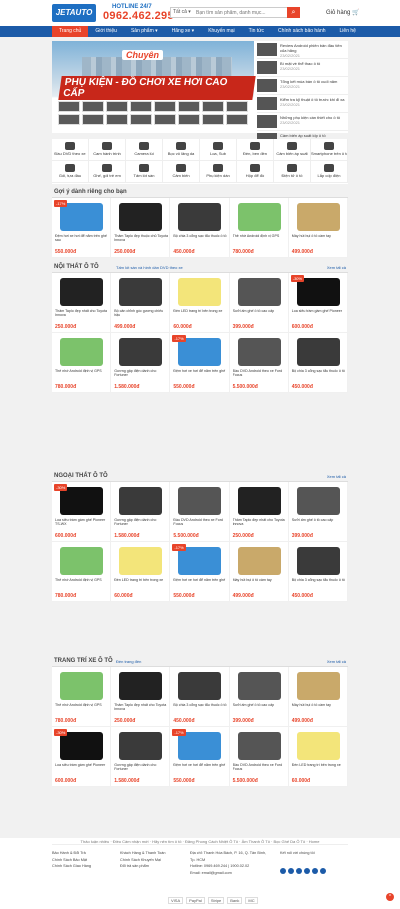 This screenshot has height=909, width=400. What do you see at coordinates (302, 68) in the screenshot?
I see `side-news-item: Bí mật về thể thao ô tô 23/02/2021` at bounding box center [302, 68].